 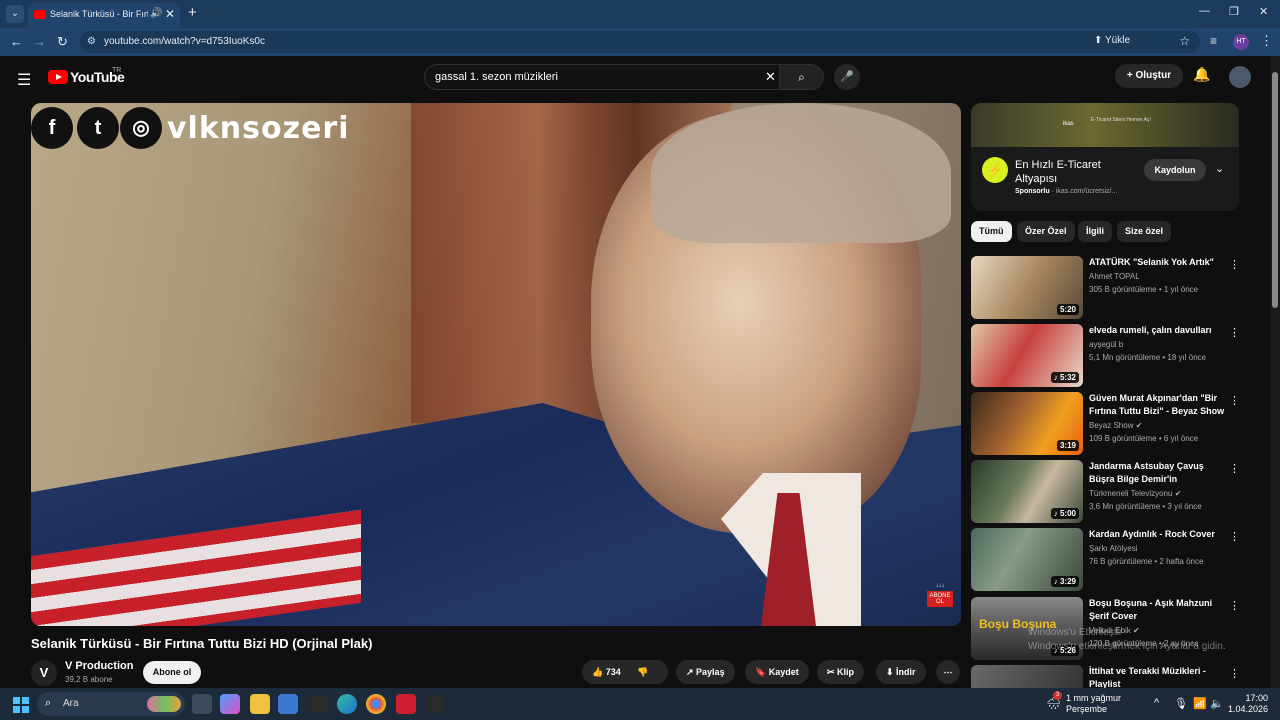 What do you see at coordinates (1027, 559) in the screenshot?
I see `related-thumbnail: ♪ 3:29` at bounding box center [1027, 559].